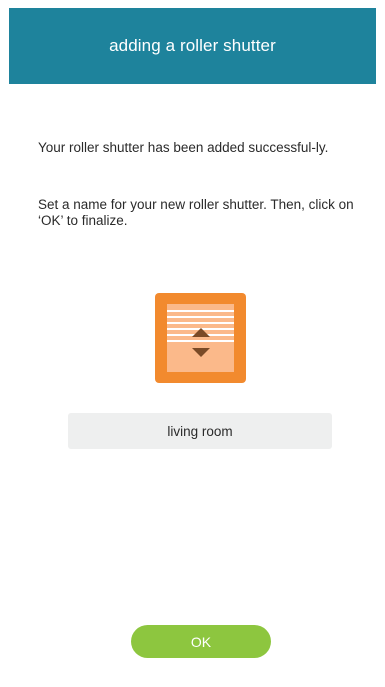  I want to click on roller-shutter-icon, so click(200, 338).